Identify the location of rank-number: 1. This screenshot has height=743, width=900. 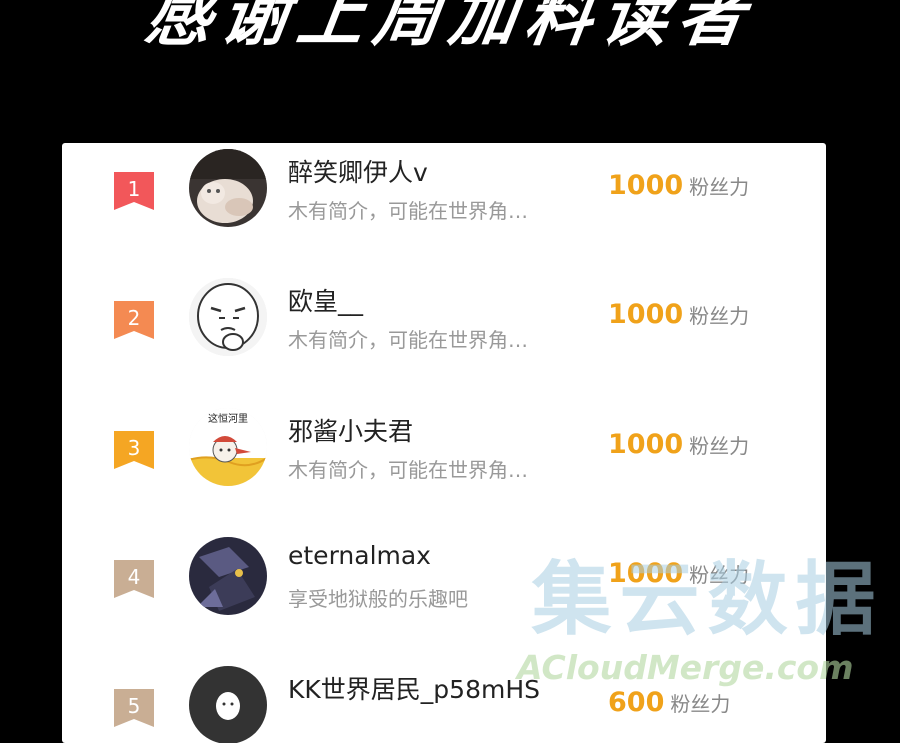
(134, 189).